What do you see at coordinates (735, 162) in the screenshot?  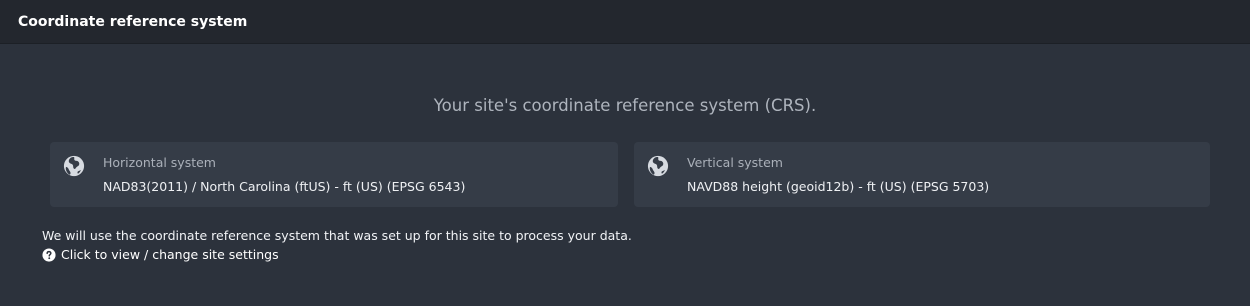 I see `vertical-system-label: Vertical system` at bounding box center [735, 162].